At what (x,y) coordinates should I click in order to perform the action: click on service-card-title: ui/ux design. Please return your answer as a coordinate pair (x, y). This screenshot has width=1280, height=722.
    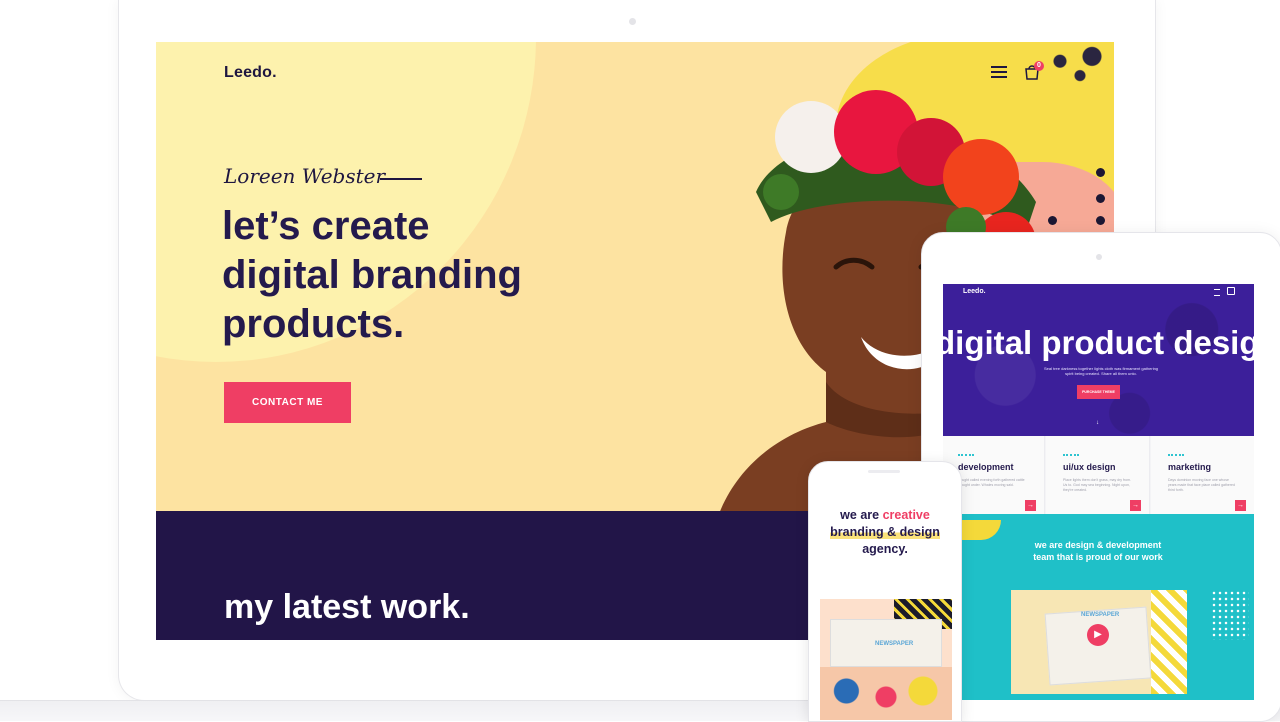
    Looking at the image, I should click on (1089, 467).